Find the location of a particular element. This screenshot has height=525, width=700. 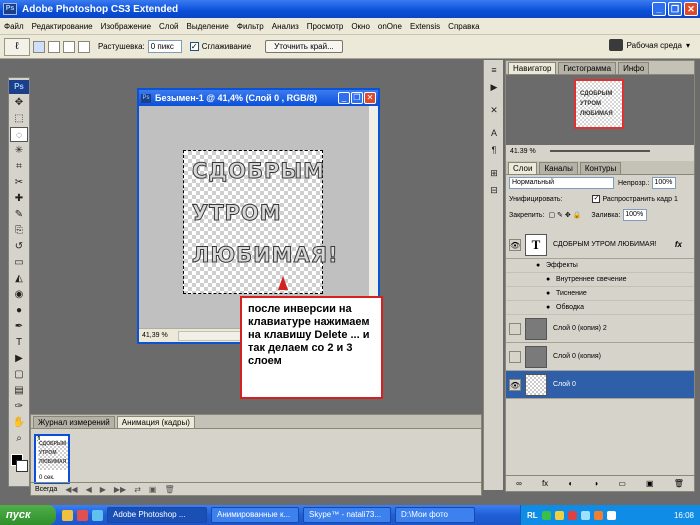

animation-frame: 1 СДОБРЫМ УТРОМ ЛЮБИМАЯ 0 сек. is located at coordinates (52, 459).